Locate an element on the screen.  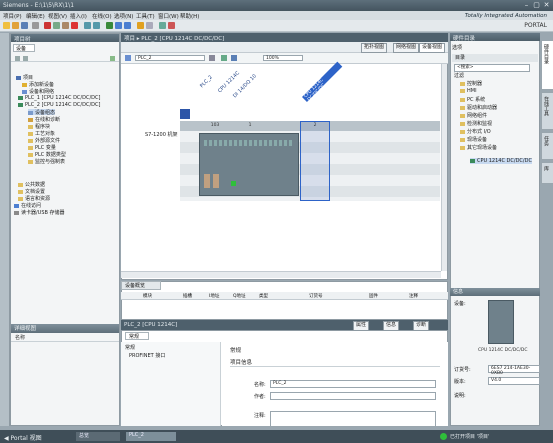
go-offline-icon is located at coordinates (149, 25).